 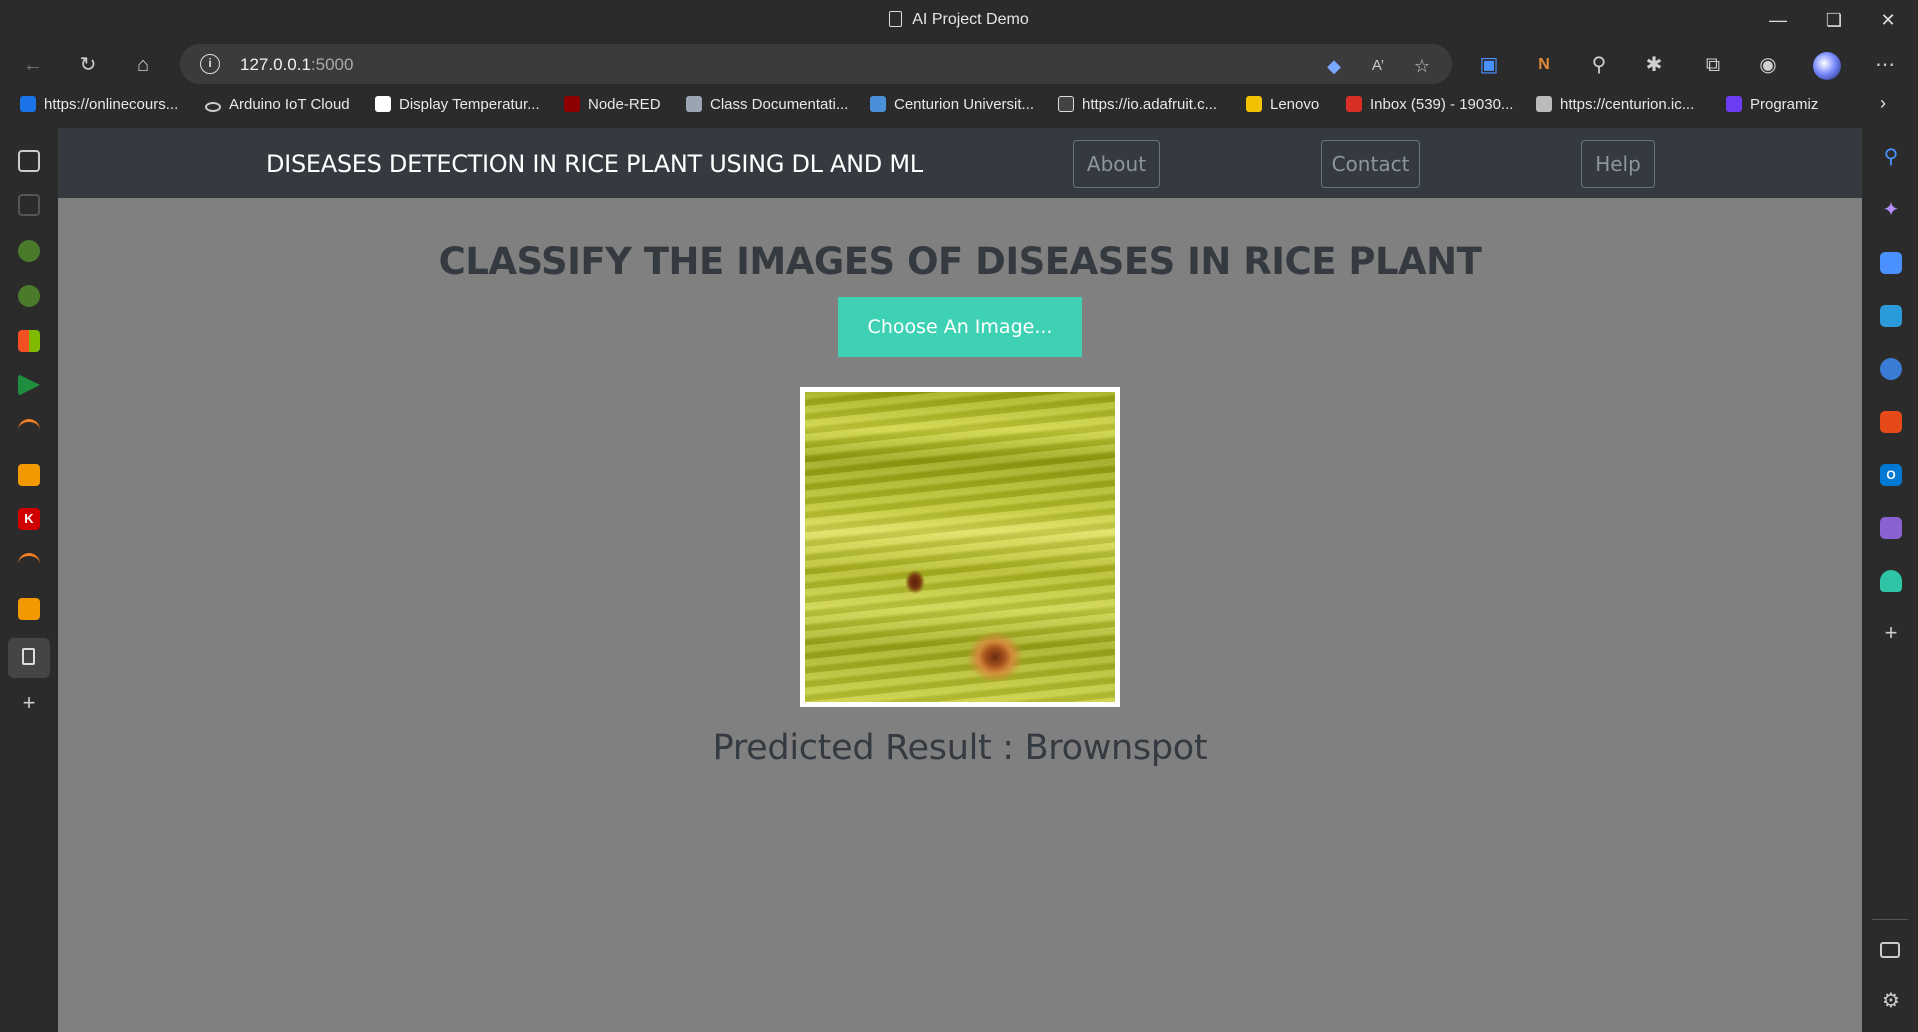 What do you see at coordinates (1778, 20) in the screenshot?
I see `minimize-button: —` at bounding box center [1778, 20].